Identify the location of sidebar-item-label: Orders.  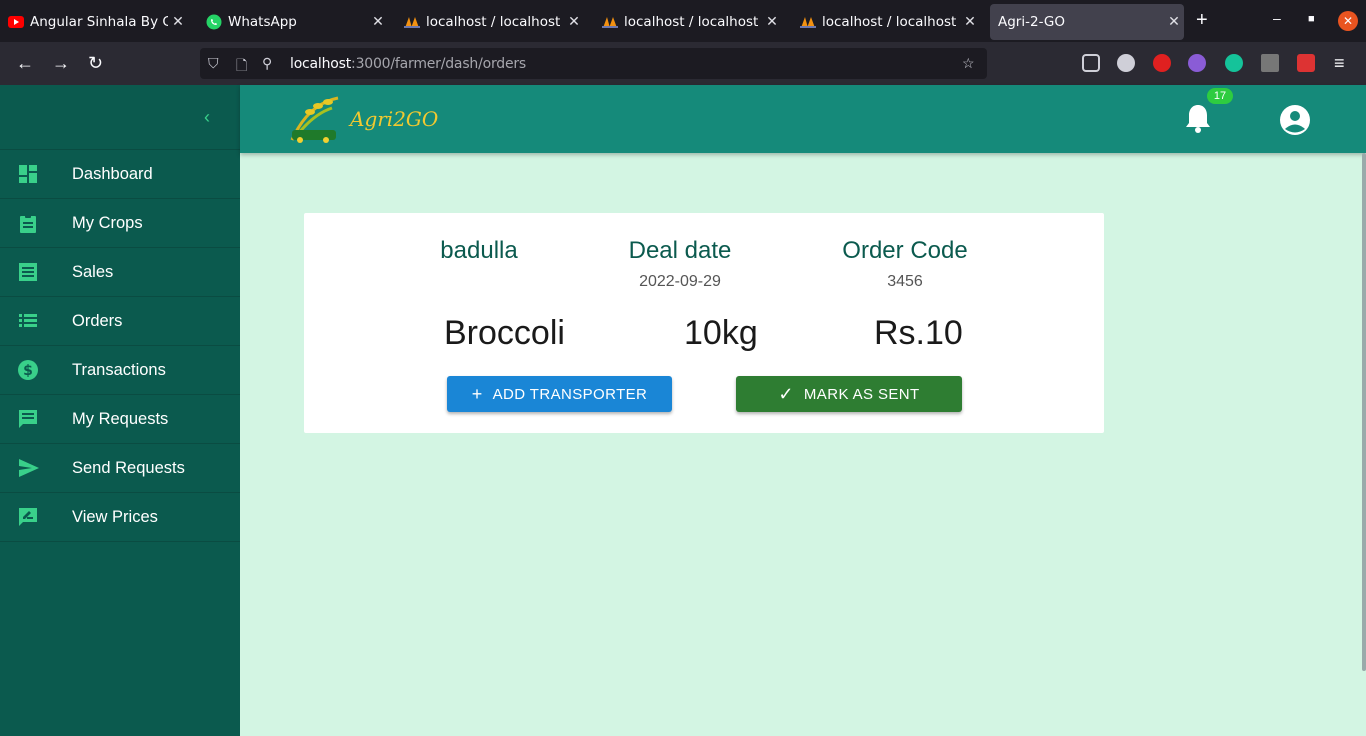
(97, 320).